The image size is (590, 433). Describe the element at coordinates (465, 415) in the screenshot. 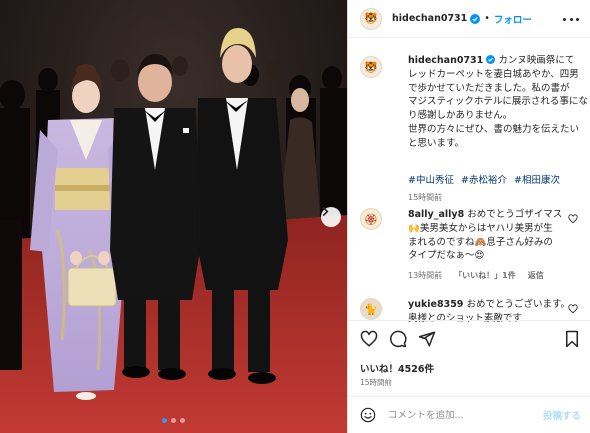

I see `comment-input` at that location.